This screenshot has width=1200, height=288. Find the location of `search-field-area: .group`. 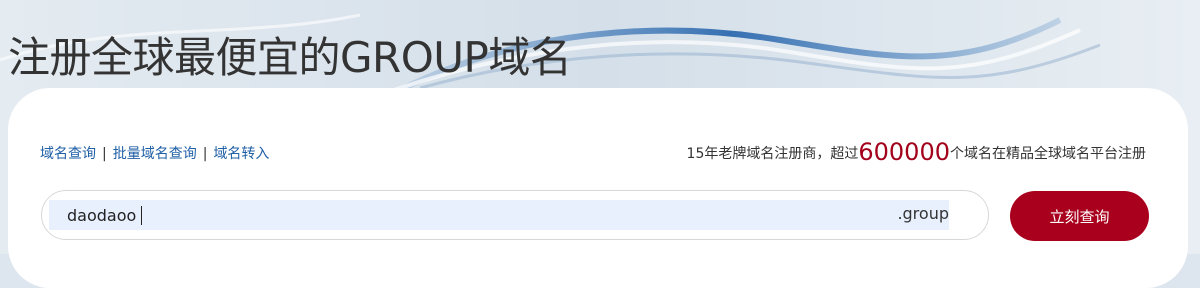

search-field-area: .group is located at coordinates (499, 215).